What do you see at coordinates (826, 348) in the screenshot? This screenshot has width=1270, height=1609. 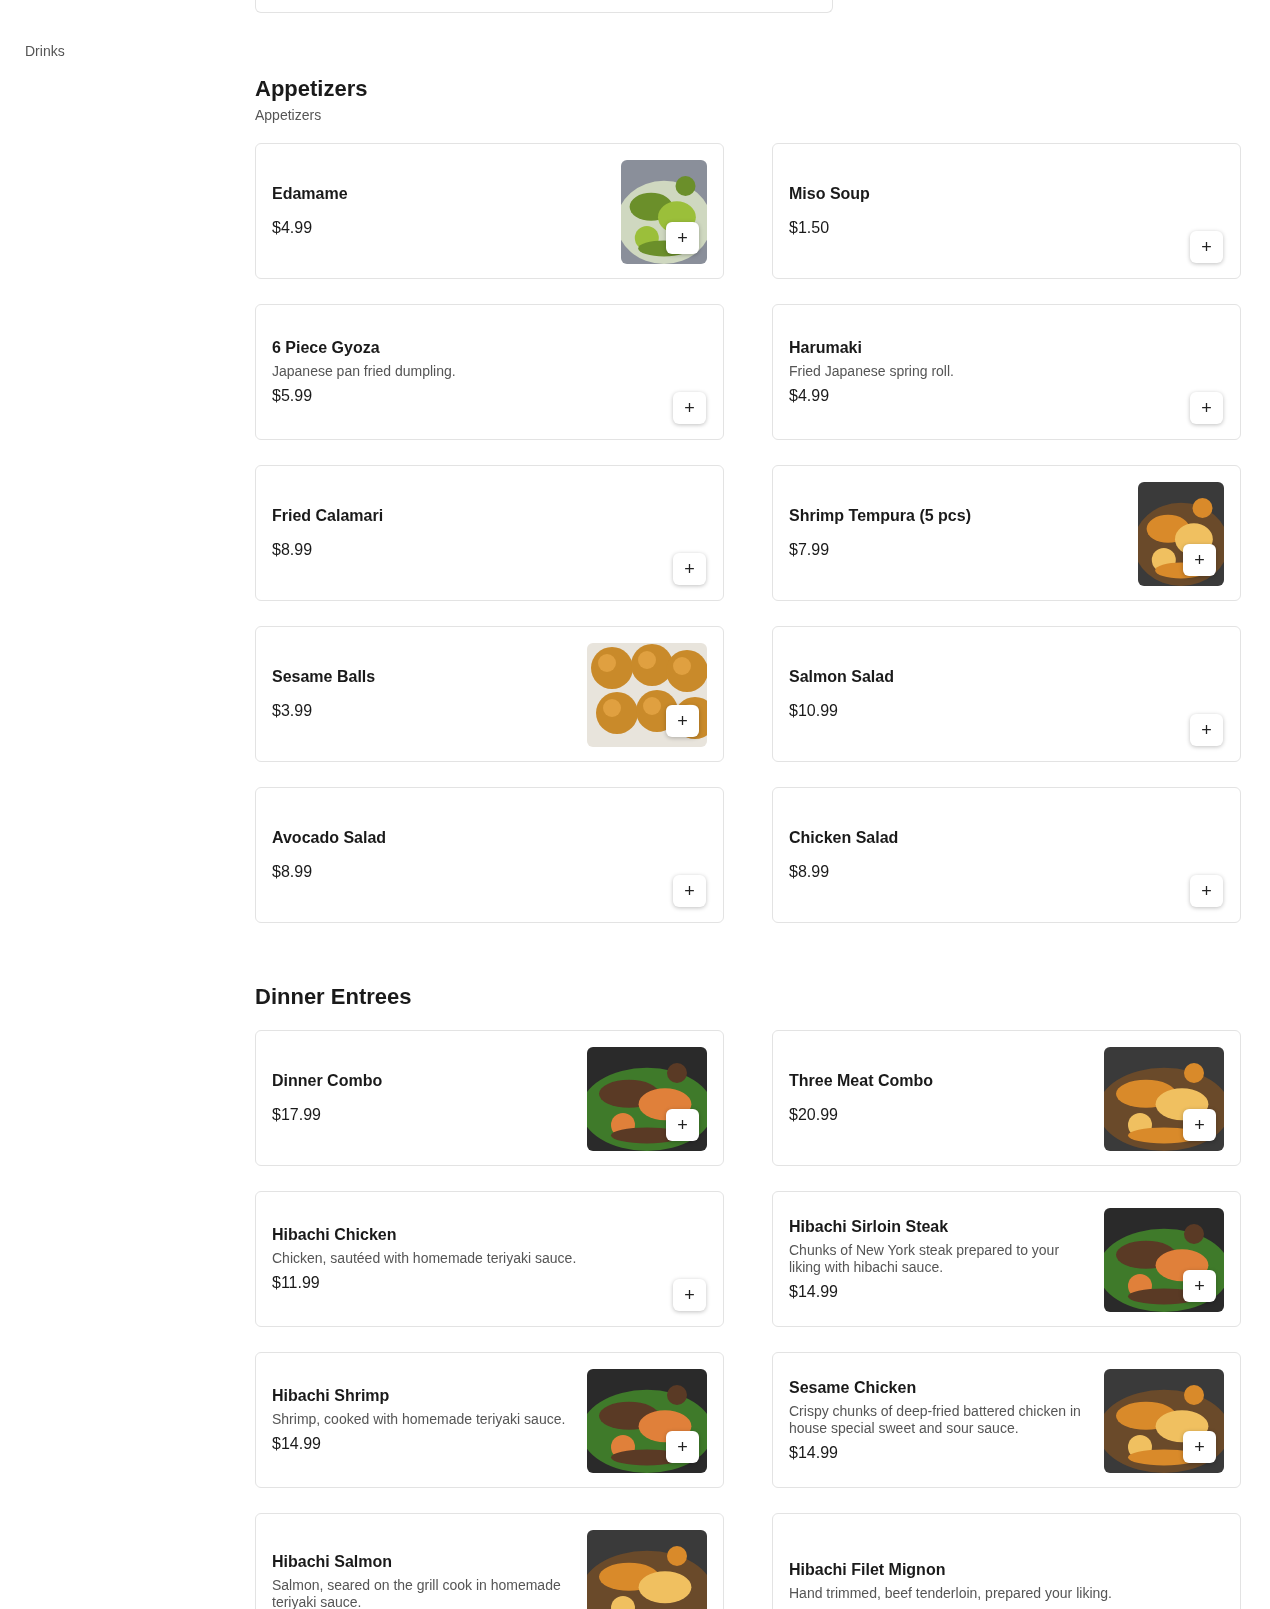 I see `item-name: Harumaki` at bounding box center [826, 348].